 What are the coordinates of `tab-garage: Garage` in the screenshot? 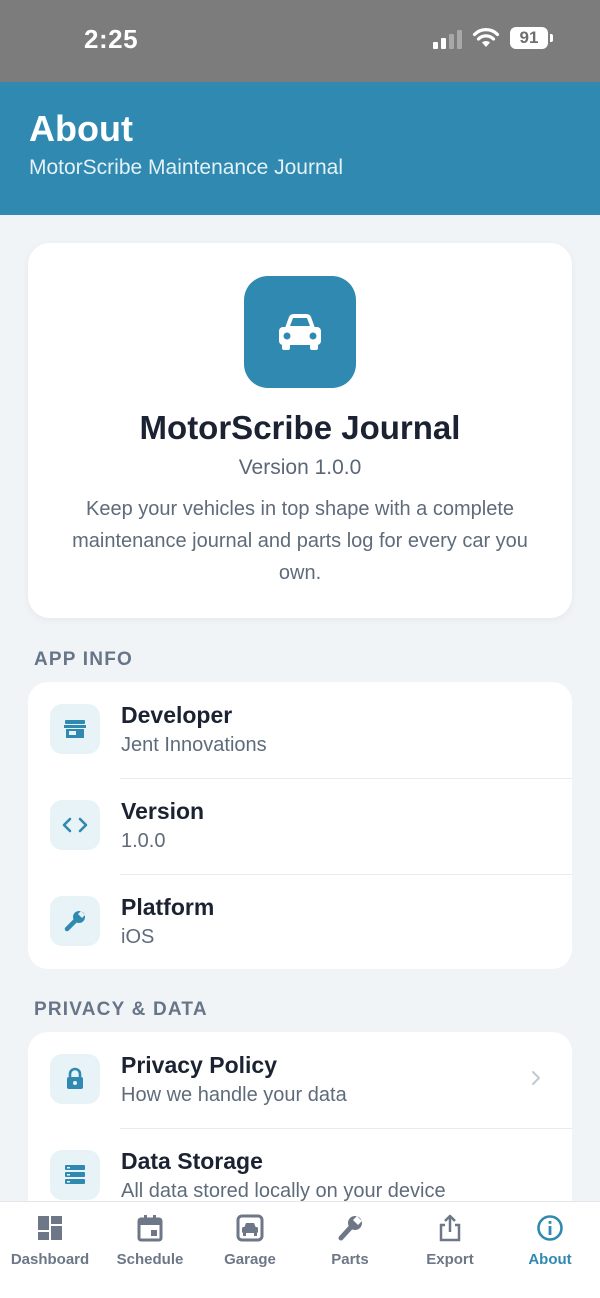 It's located at (250, 1250).